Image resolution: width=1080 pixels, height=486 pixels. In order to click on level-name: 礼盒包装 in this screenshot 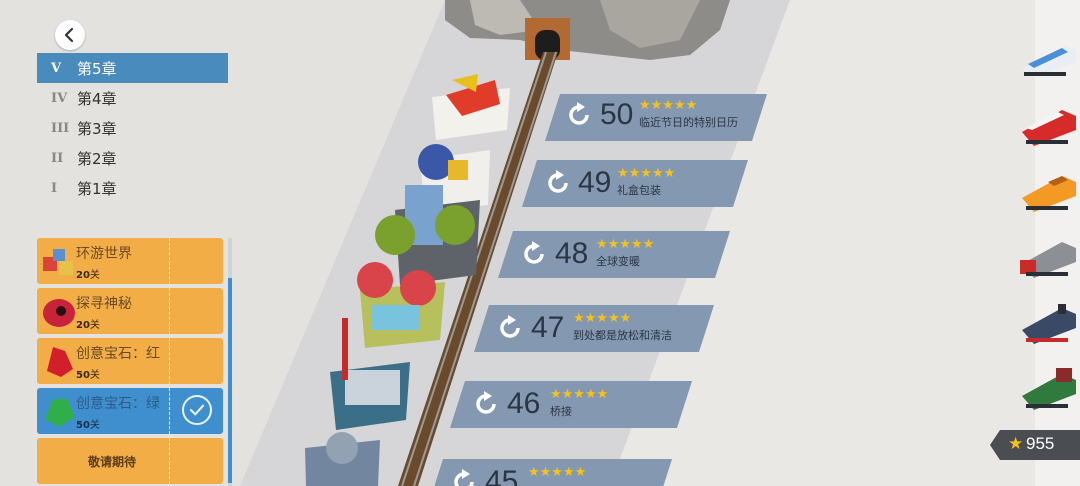, I will do `click(639, 190)`.